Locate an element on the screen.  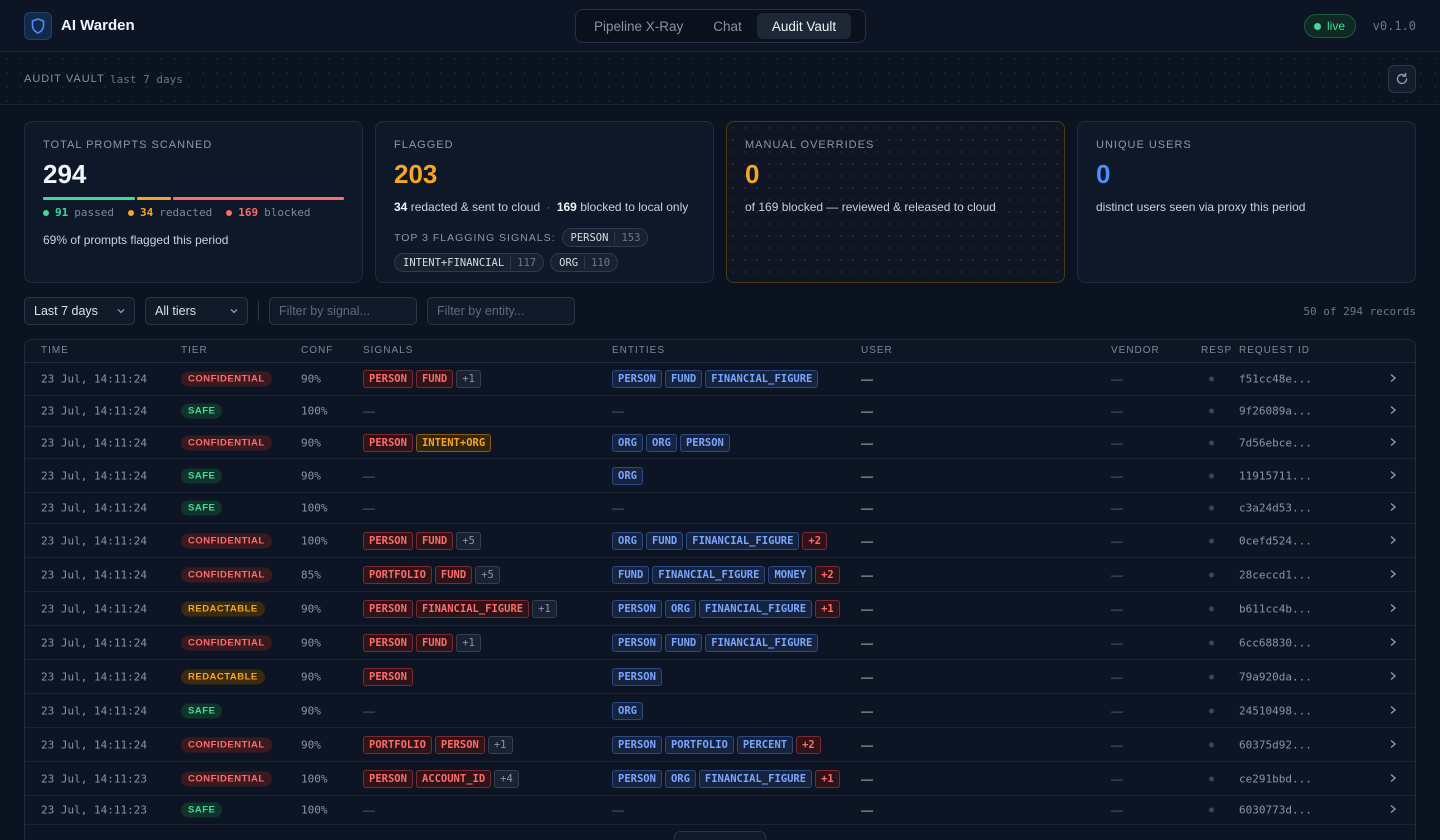
signal-chip: PERSON is located at coordinates (388, 379).